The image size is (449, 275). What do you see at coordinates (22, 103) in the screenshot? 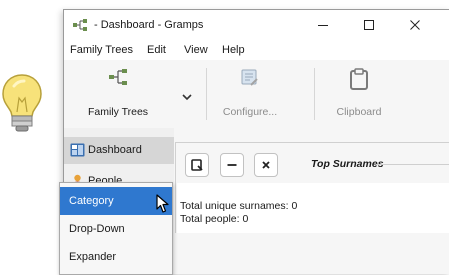
I see `lightbulb-icon` at bounding box center [22, 103].